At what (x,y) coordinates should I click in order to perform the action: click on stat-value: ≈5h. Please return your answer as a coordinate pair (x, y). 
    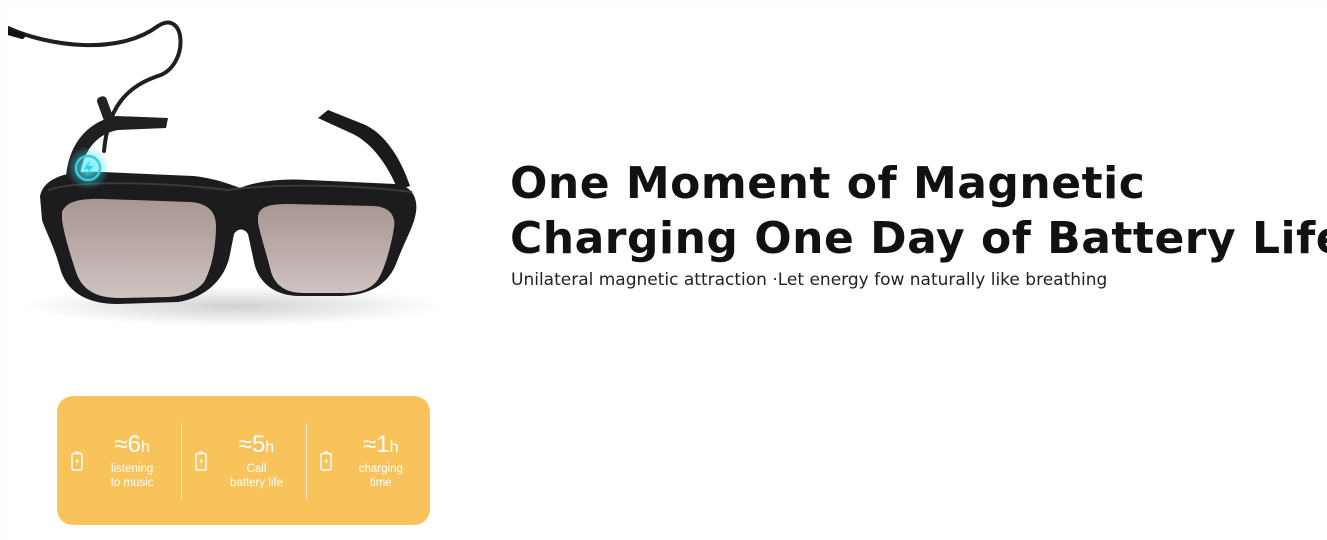
    Looking at the image, I should click on (256, 444).